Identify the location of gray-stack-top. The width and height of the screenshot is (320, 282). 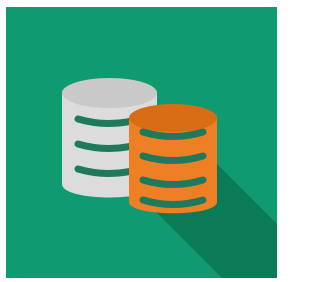
(109, 93).